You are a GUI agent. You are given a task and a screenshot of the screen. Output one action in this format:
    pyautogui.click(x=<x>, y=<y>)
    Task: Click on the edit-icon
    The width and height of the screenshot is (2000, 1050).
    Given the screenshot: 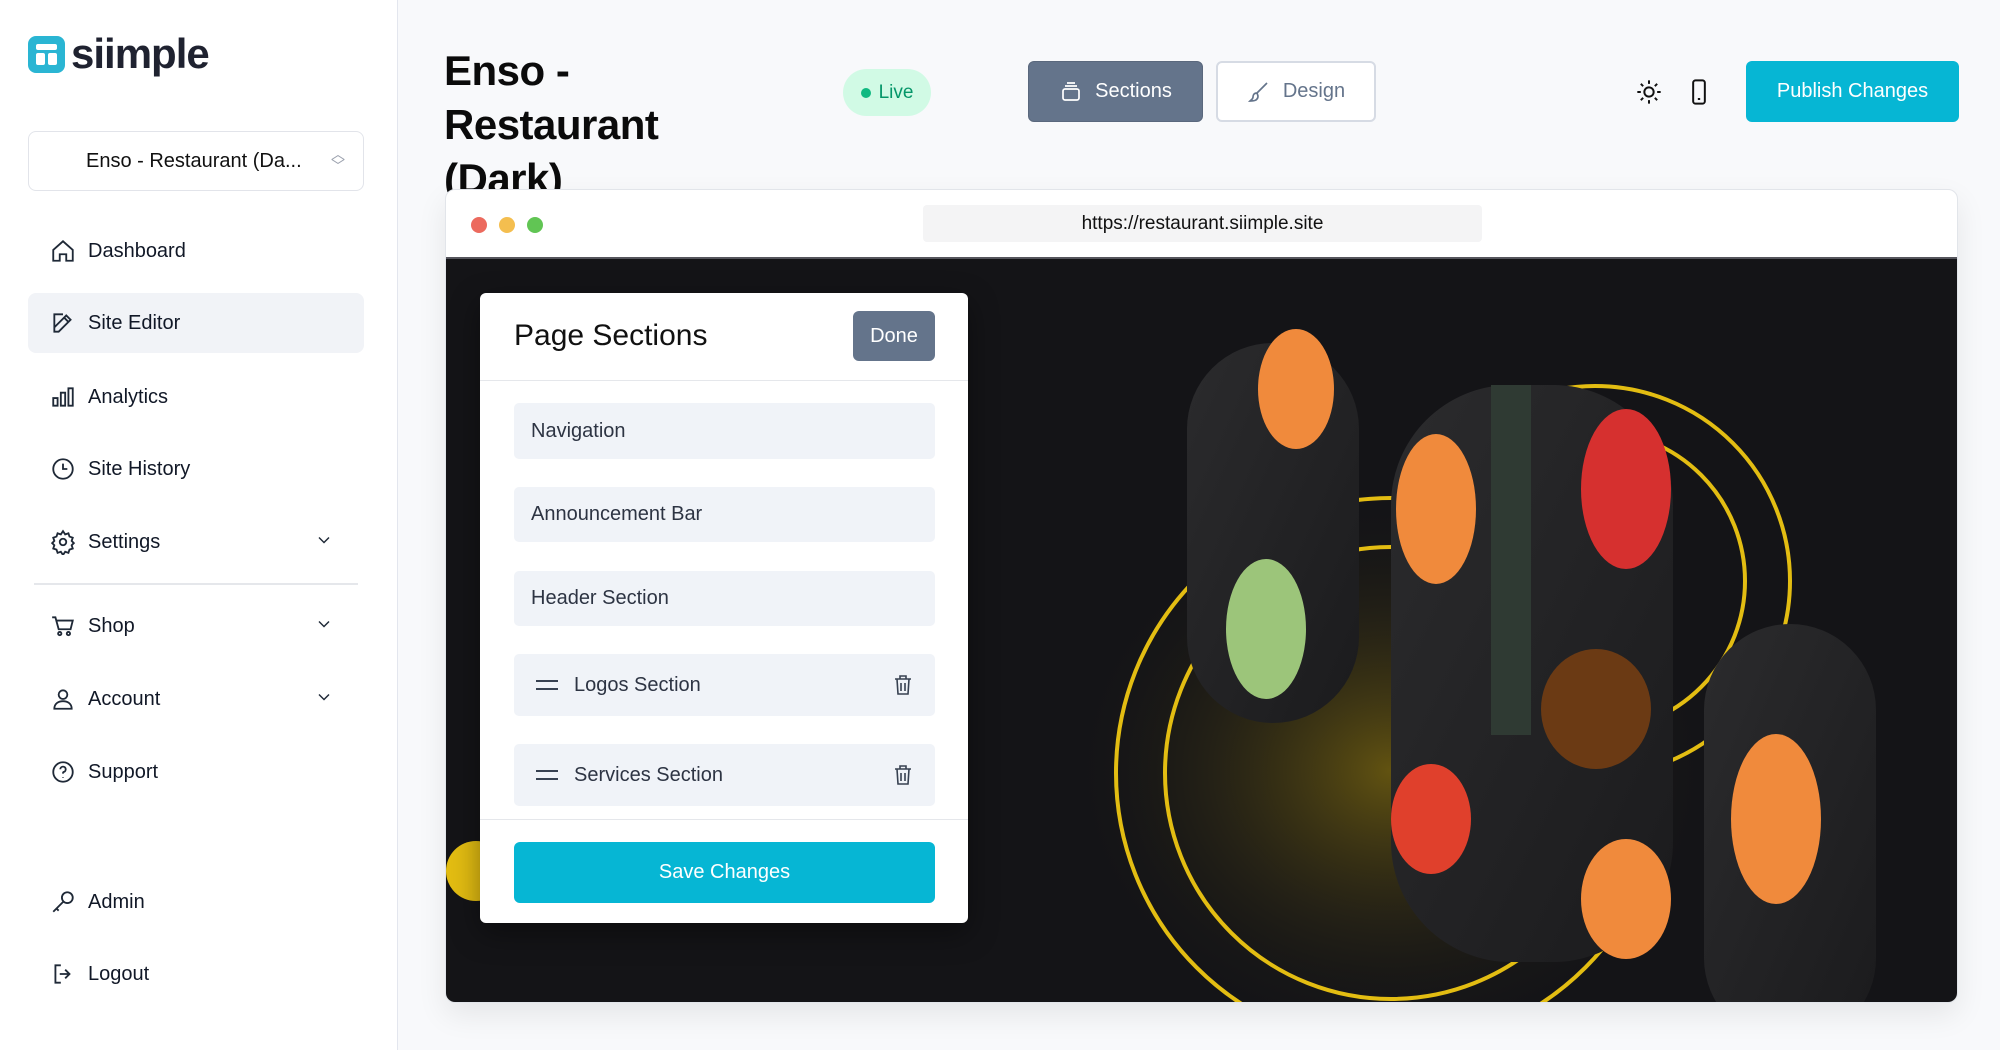 What is the action you would take?
    pyautogui.click(x=62, y=323)
    